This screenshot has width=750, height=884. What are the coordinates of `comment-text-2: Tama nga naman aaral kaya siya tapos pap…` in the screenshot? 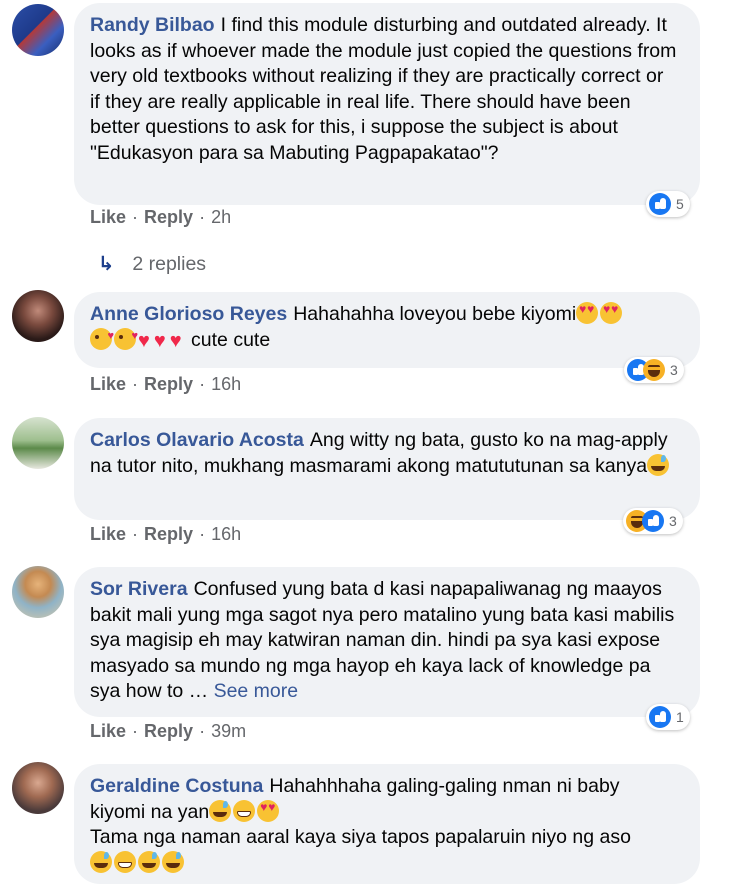 It's located at (360, 837).